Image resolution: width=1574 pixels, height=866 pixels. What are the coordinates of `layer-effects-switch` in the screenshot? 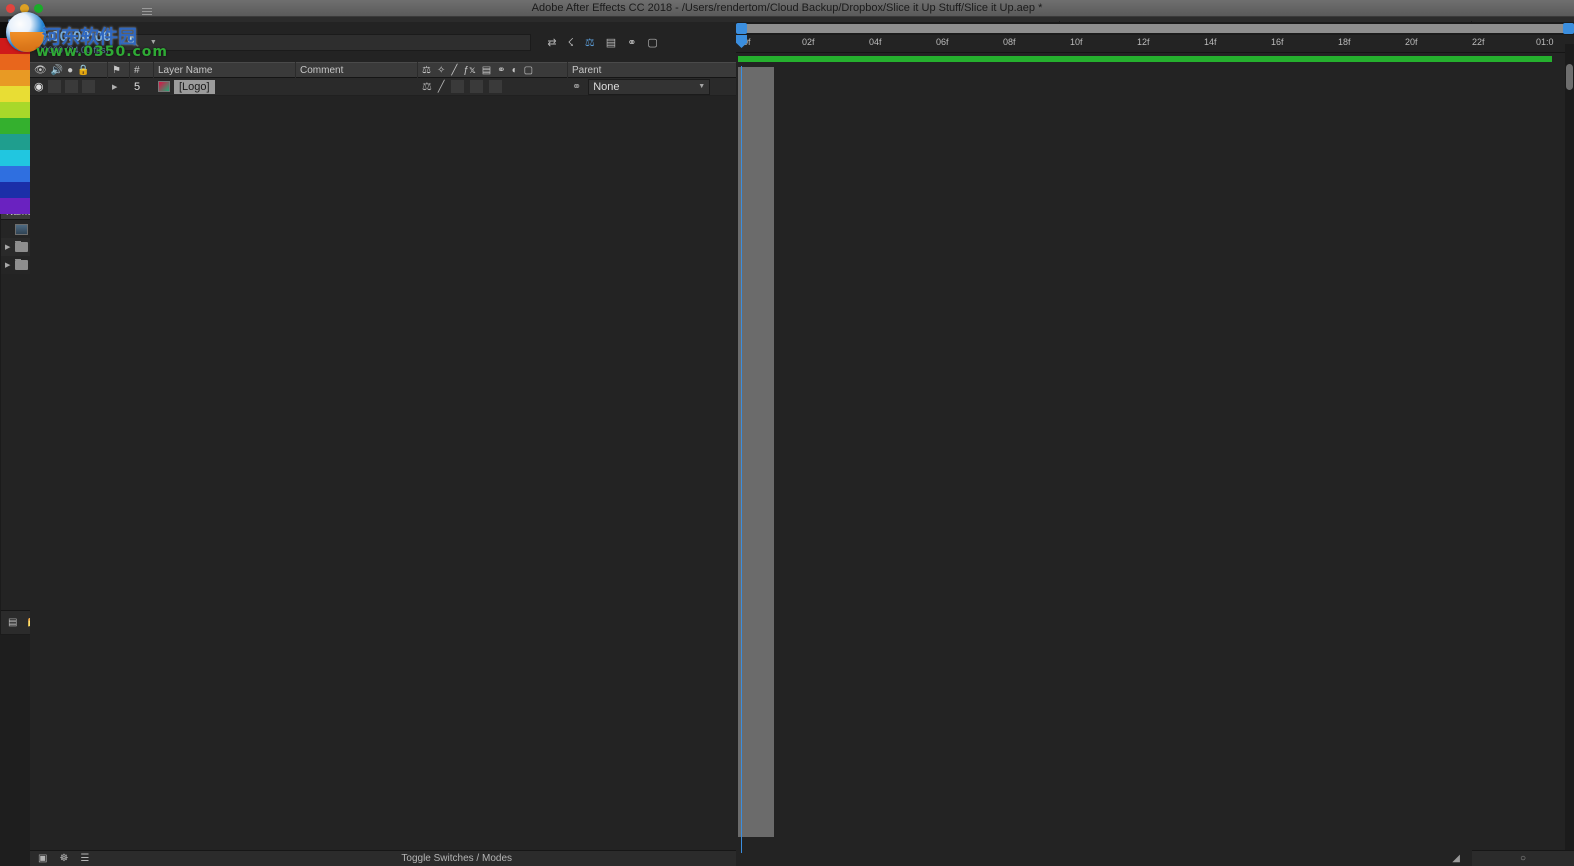 It's located at (457, 86).